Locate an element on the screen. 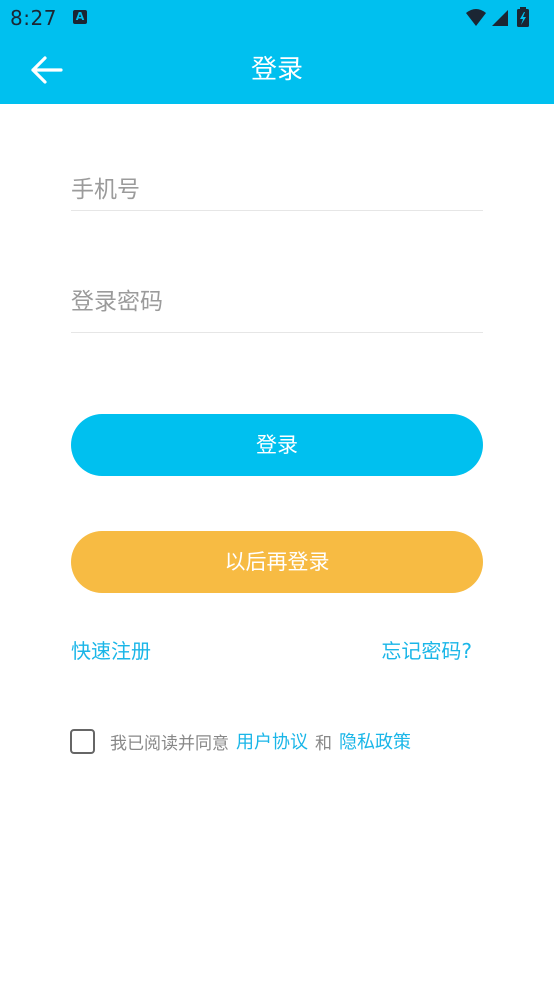  login-button: 登录 is located at coordinates (277, 445).